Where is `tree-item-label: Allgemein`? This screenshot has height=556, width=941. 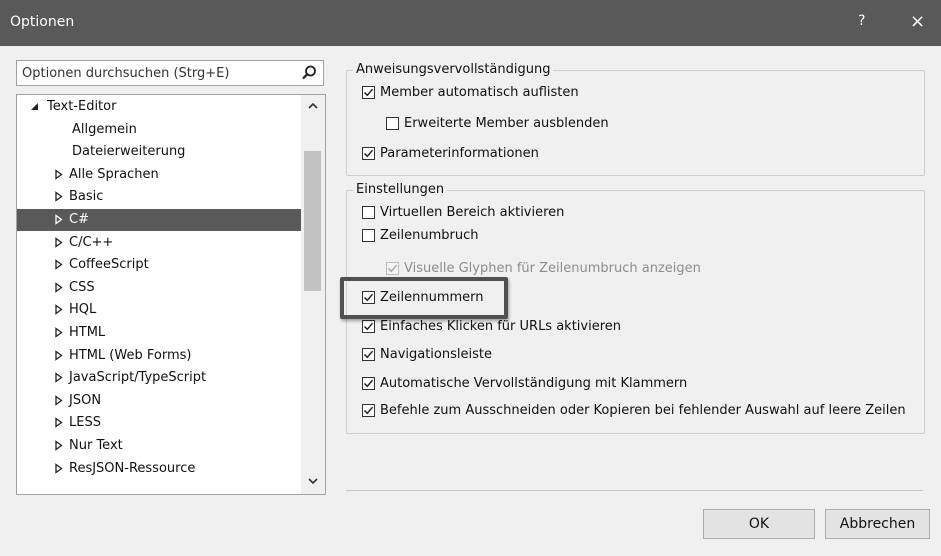 tree-item-label: Allgemein is located at coordinates (104, 129).